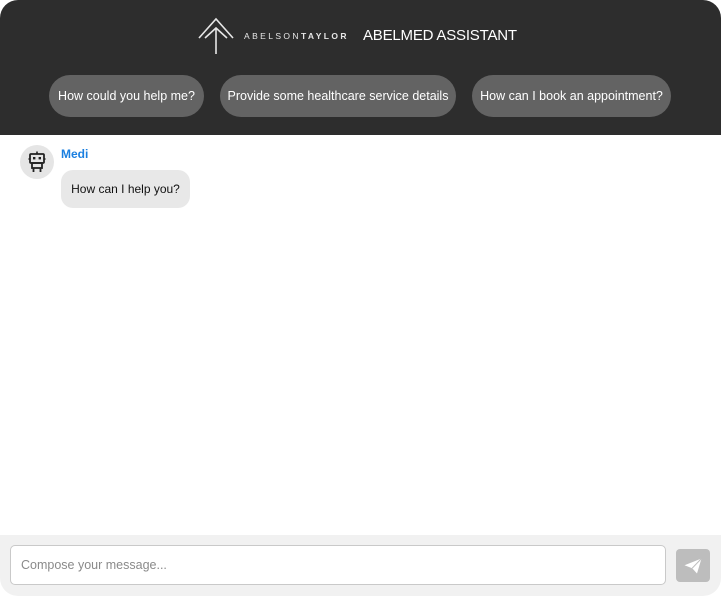 The width and height of the screenshot is (721, 596). I want to click on bot-avatar, so click(37, 162).